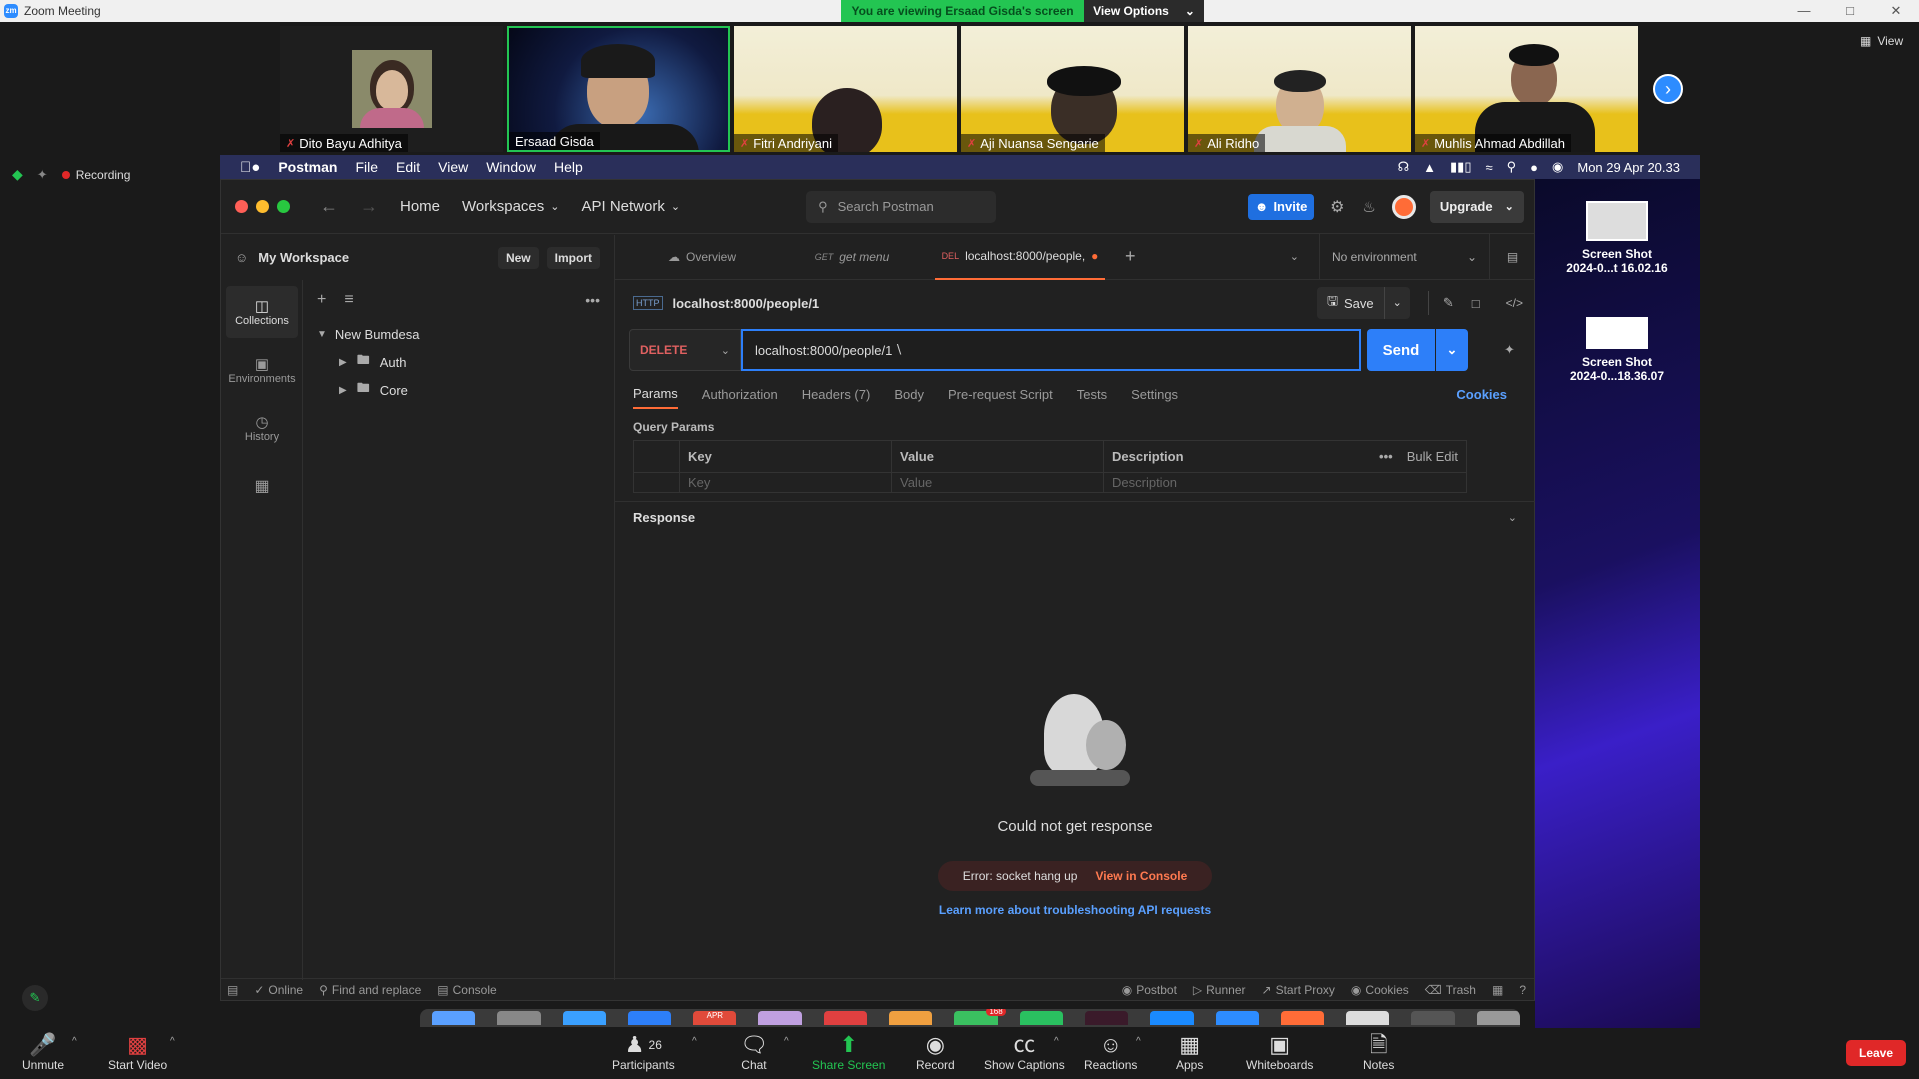 The width and height of the screenshot is (1919, 1079). I want to click on tab-authorization: Authorization, so click(740, 394).